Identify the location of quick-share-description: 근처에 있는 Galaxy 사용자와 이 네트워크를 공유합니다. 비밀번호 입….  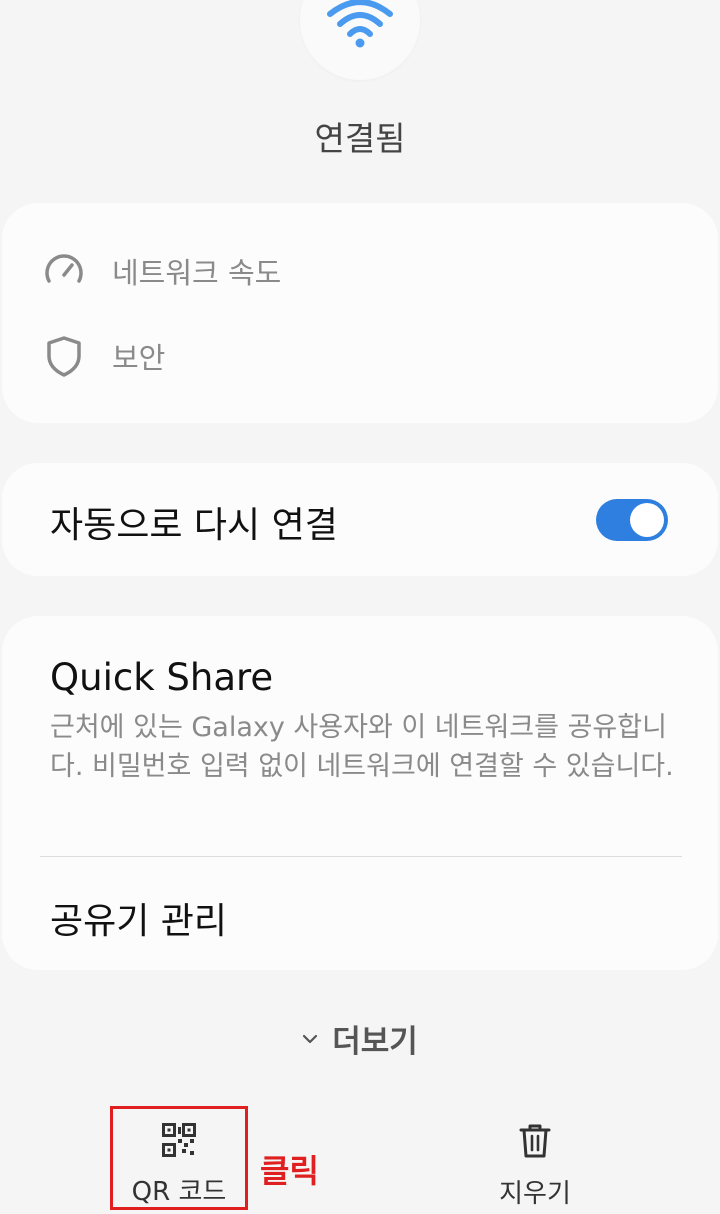
(362, 747).